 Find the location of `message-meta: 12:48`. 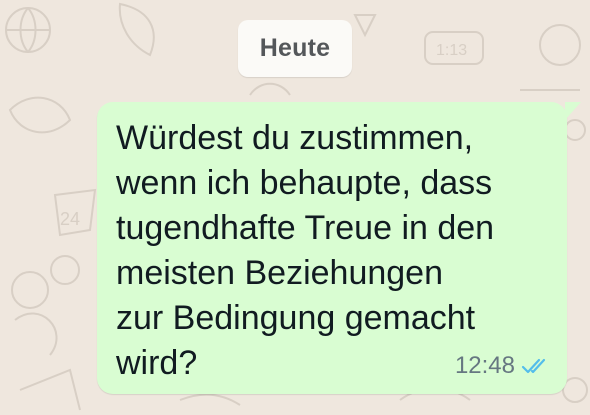

message-meta: 12:48 is located at coordinates (503, 366).